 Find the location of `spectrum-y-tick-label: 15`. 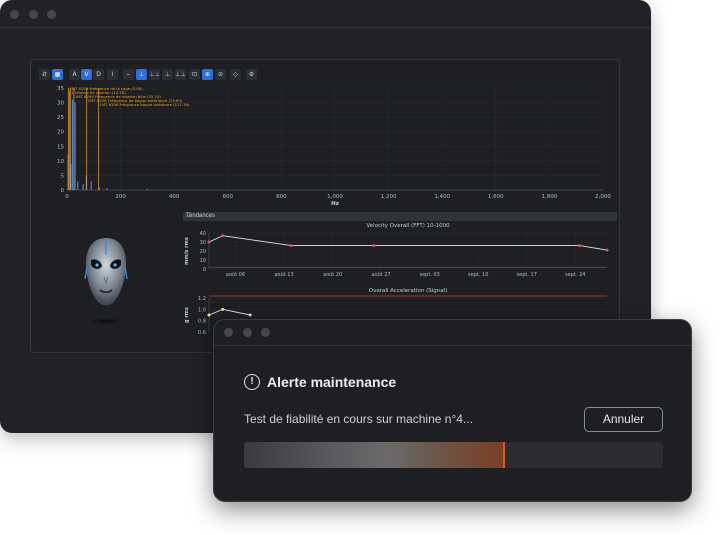

spectrum-y-tick-label: 15 is located at coordinates (60, 147).